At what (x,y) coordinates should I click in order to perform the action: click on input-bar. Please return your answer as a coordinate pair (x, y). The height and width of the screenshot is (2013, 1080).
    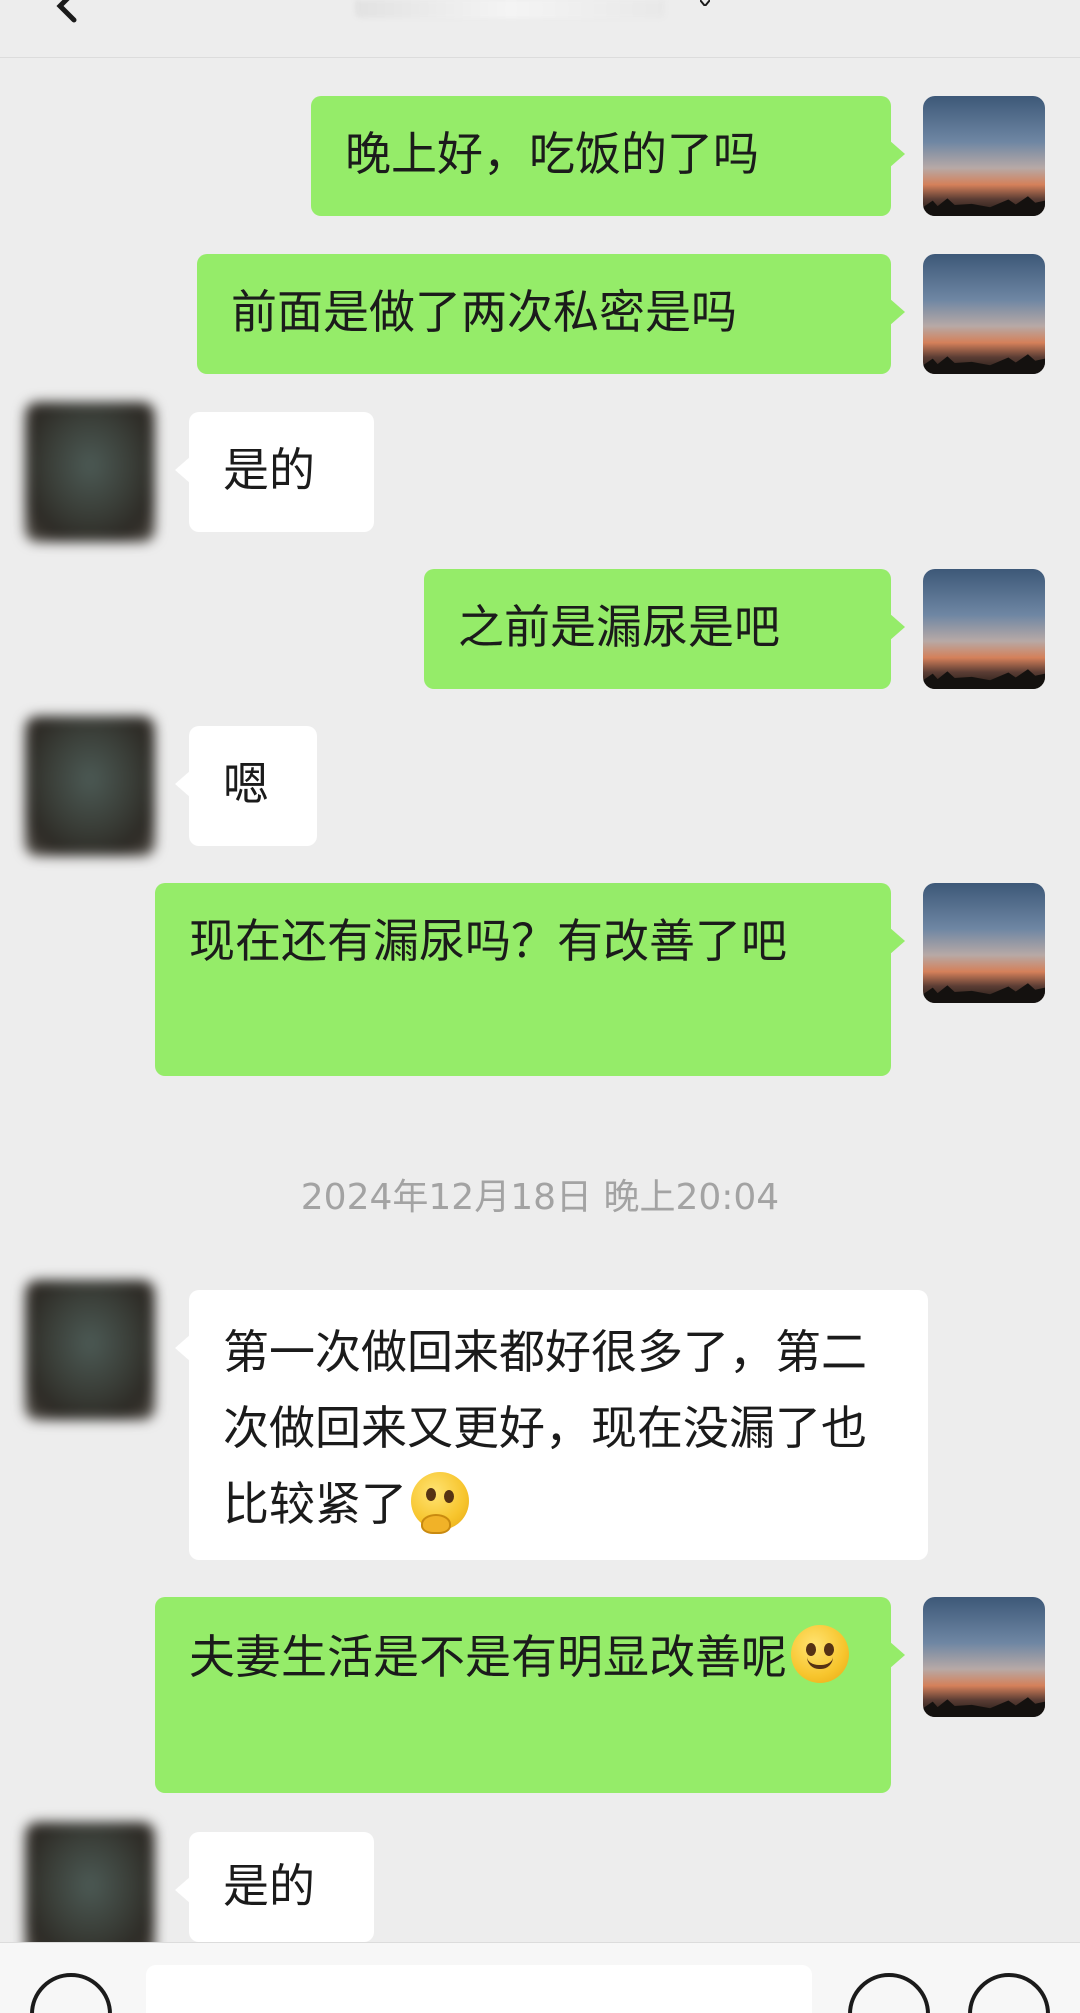
    Looking at the image, I should click on (540, 1977).